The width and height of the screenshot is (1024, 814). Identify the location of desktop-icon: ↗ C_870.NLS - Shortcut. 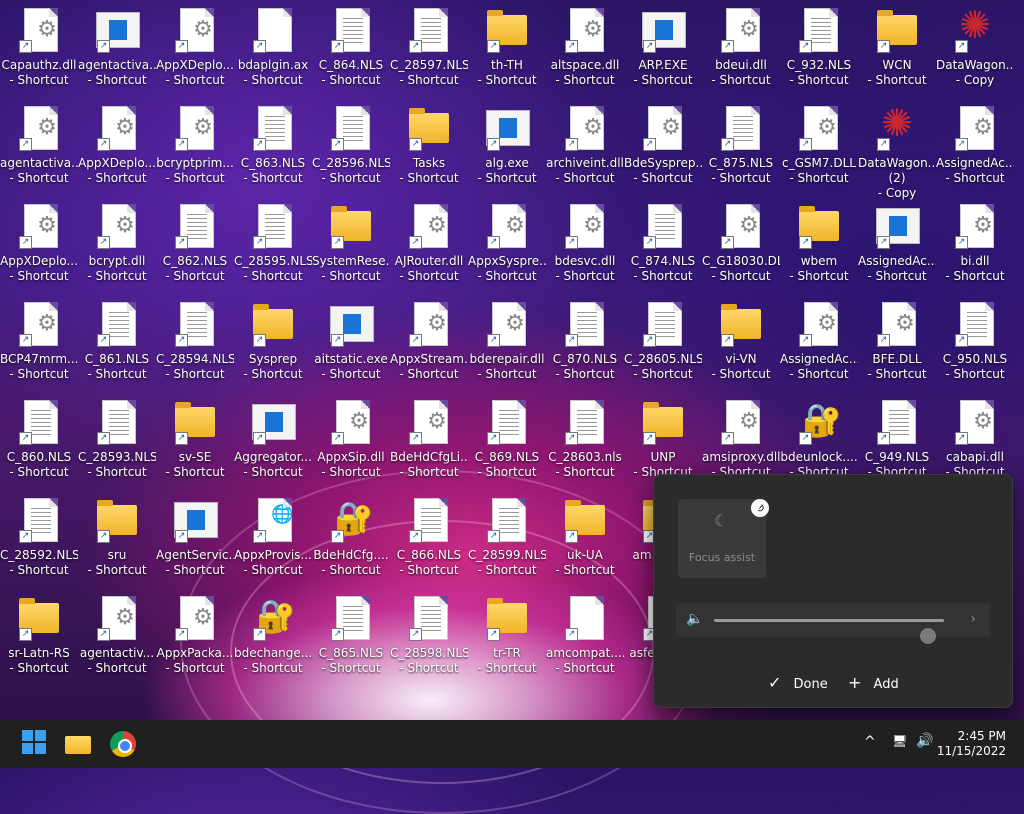
(585, 342).